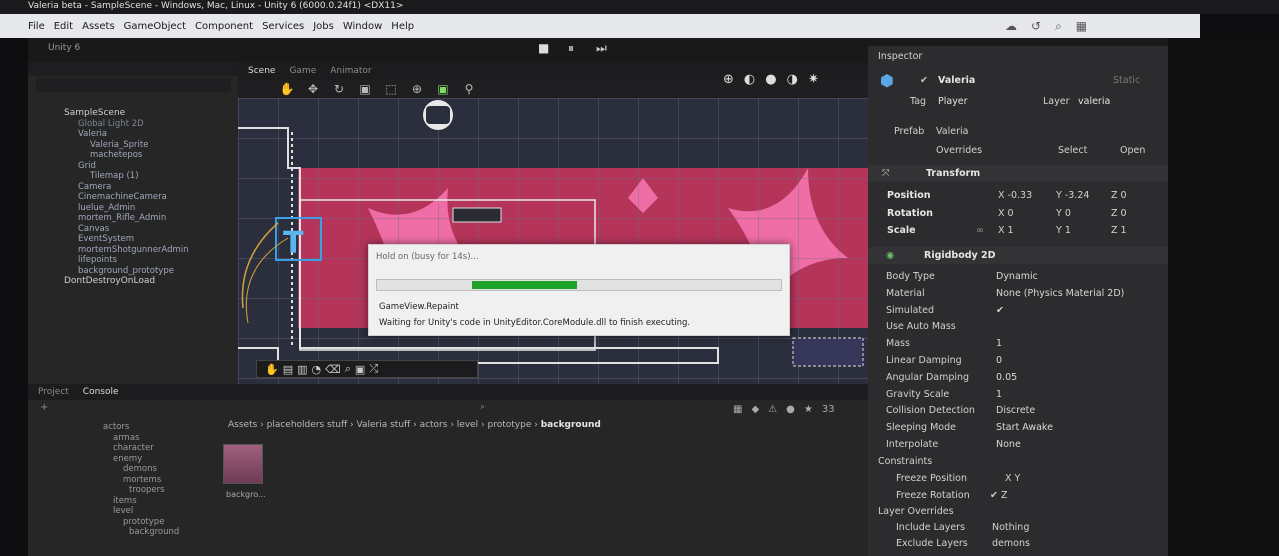 Image resolution: width=1279 pixels, height=556 pixels. I want to click on hierarchy-item: background_prototype, so click(126, 271).